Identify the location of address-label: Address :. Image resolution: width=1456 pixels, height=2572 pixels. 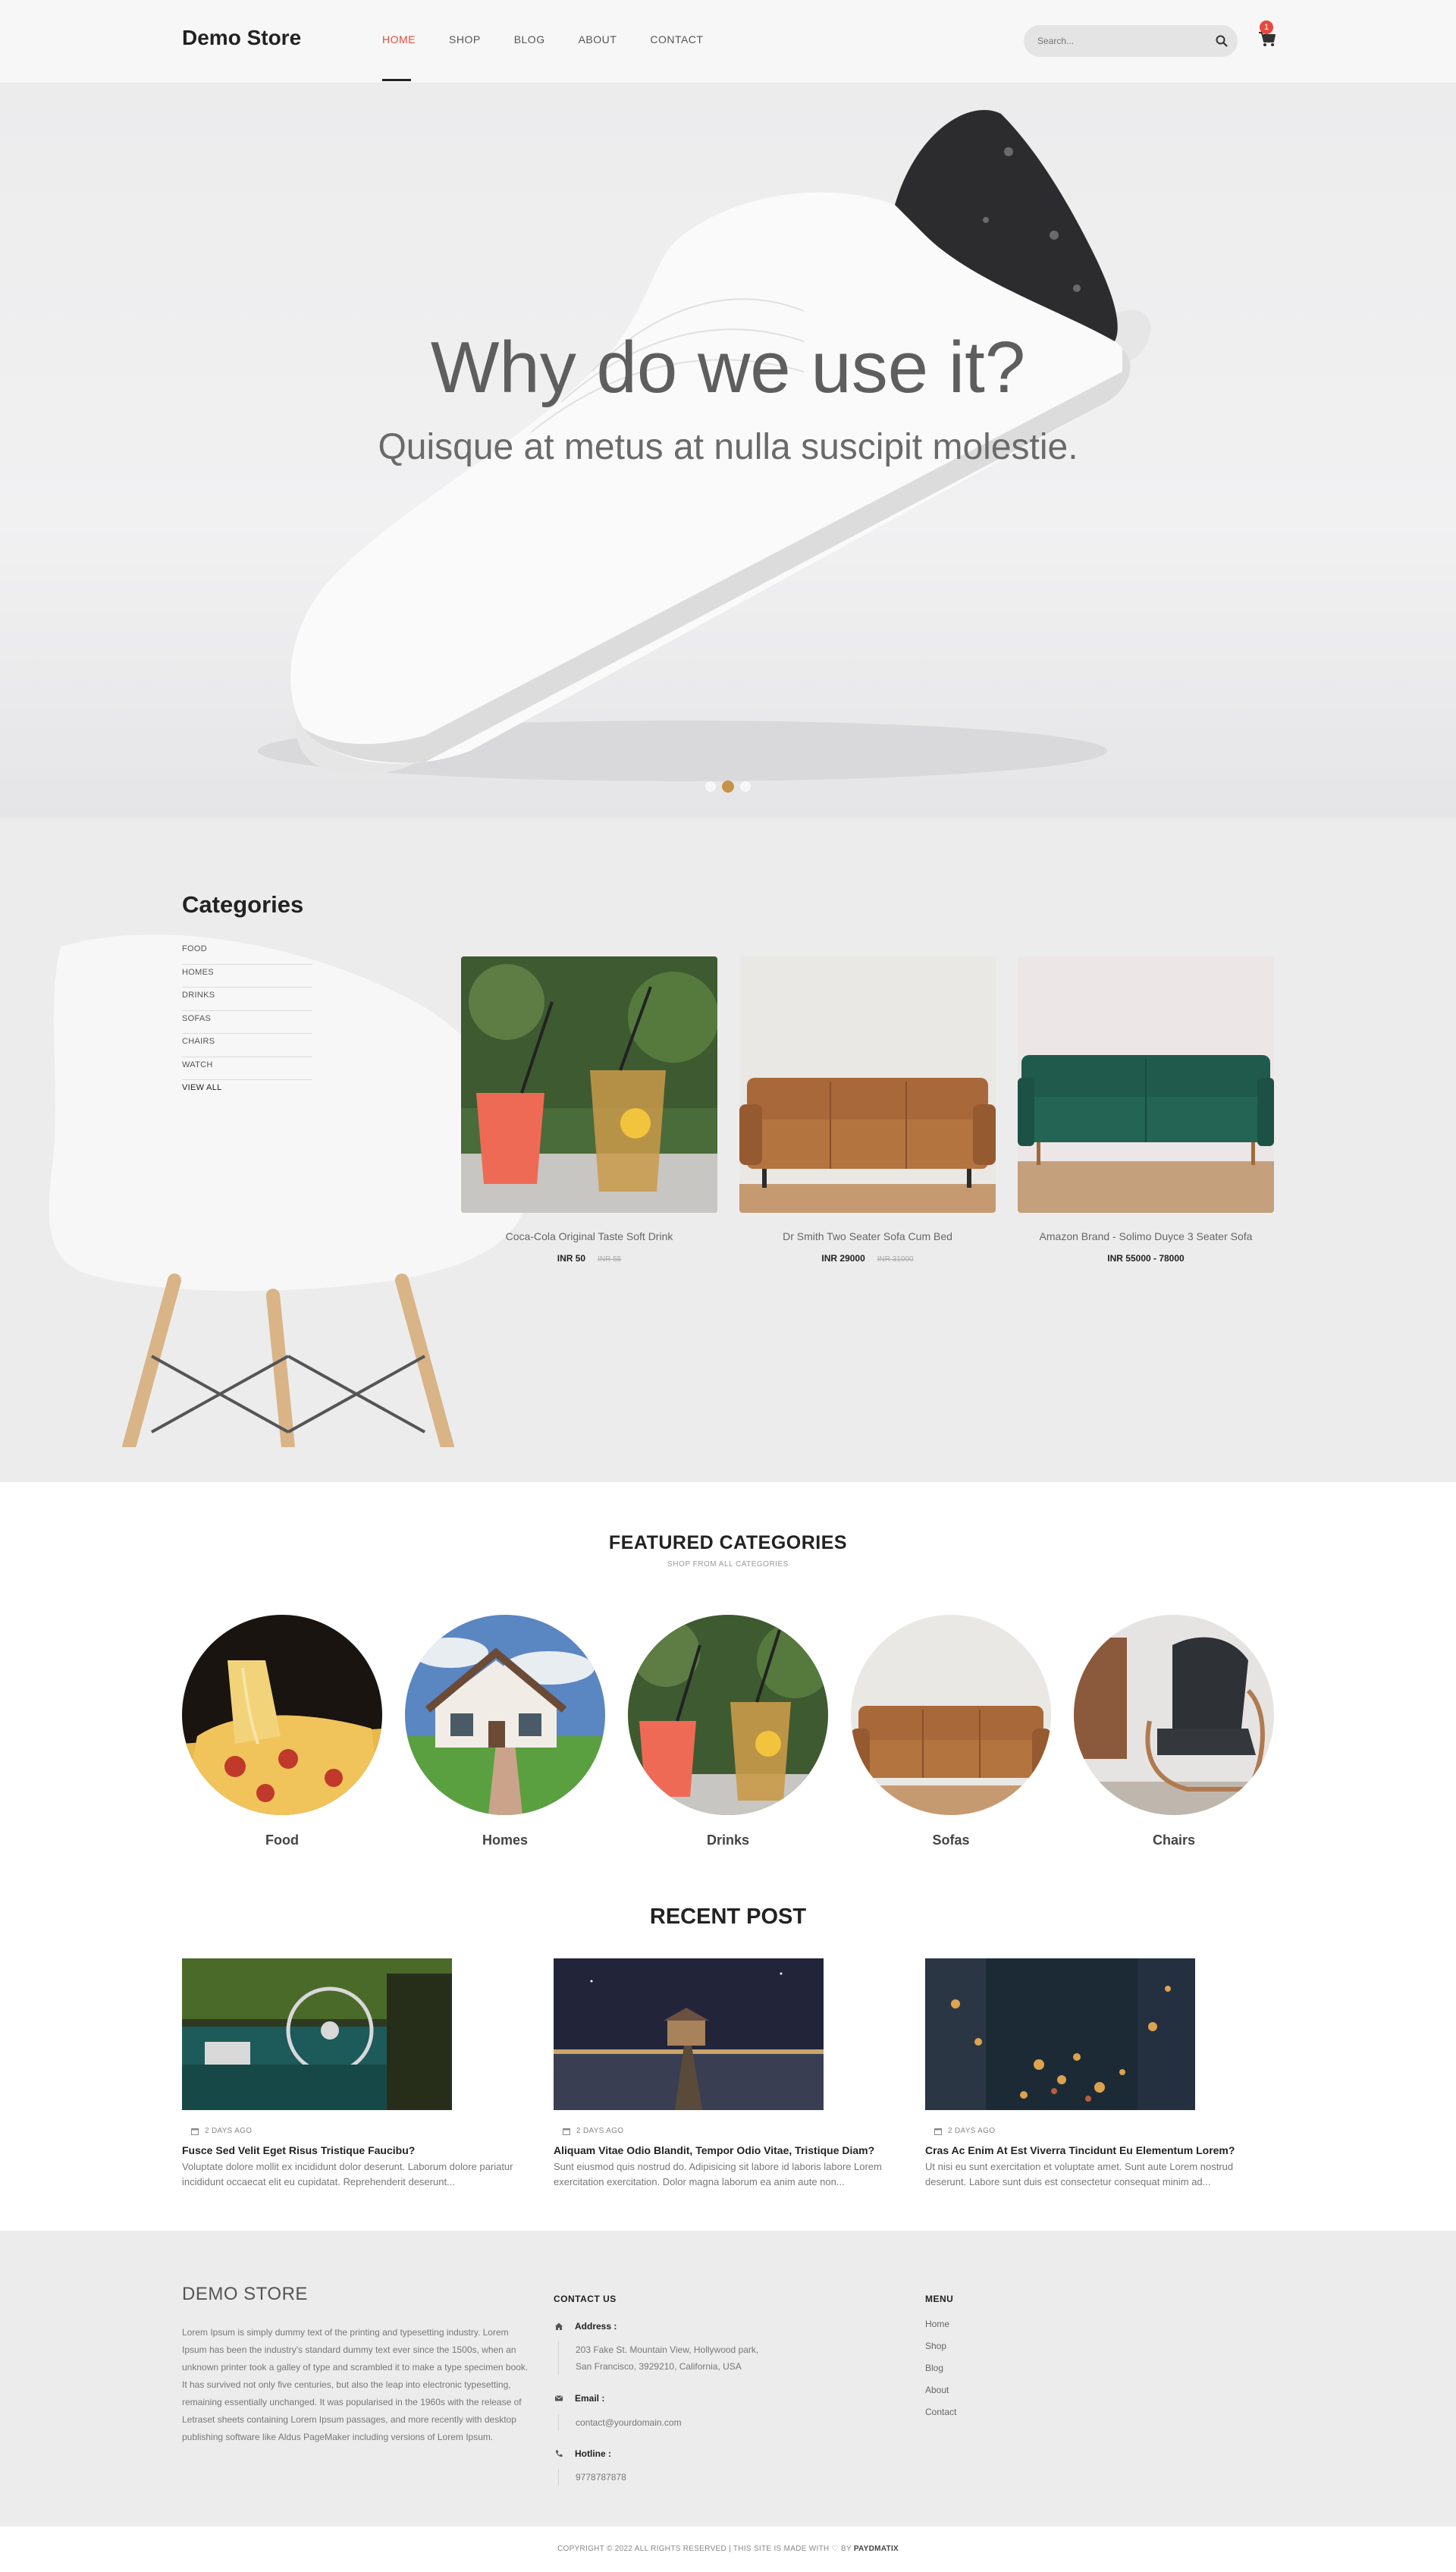
(596, 2326).